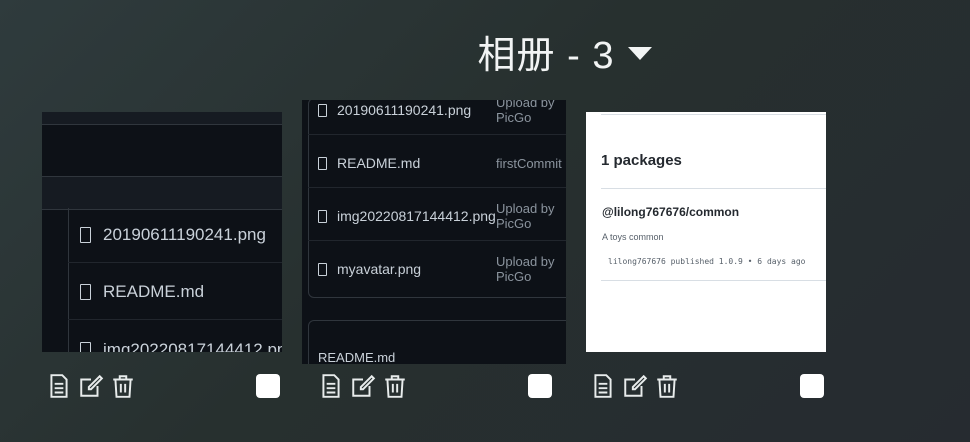 The width and height of the screenshot is (970, 442). I want to click on list-item: 20190611190241.png Upload by PicGo, so click(442, 112).